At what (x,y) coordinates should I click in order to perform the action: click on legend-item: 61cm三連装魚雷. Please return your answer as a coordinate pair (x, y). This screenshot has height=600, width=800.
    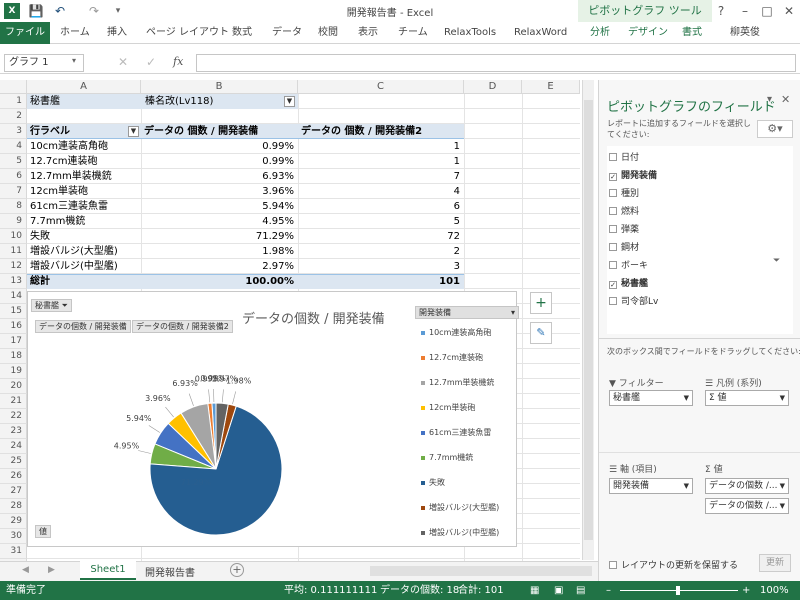
    Looking at the image, I should click on (456, 433).